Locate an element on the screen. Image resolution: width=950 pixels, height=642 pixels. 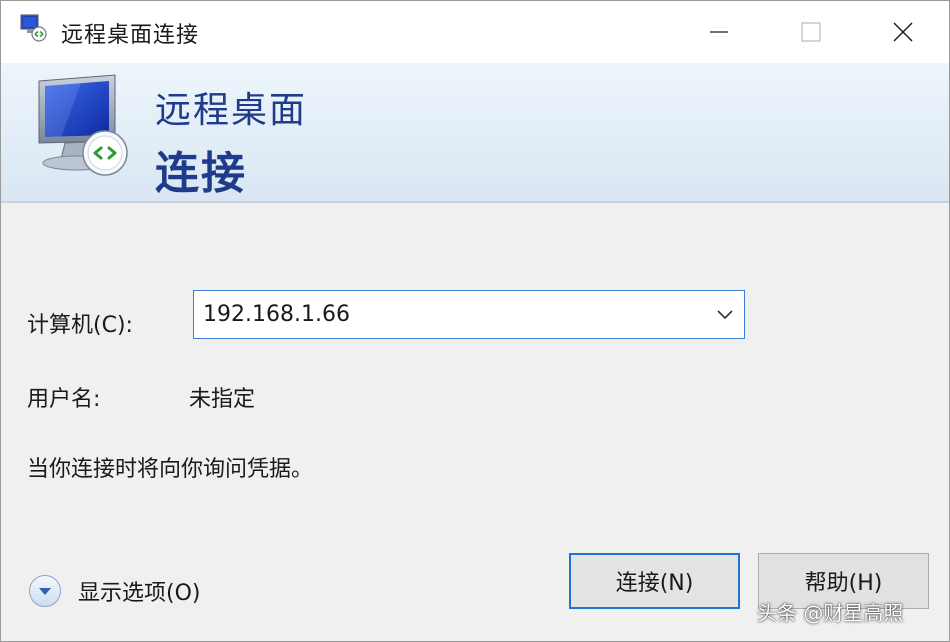
username-value: 未指定 is located at coordinates (222, 399).